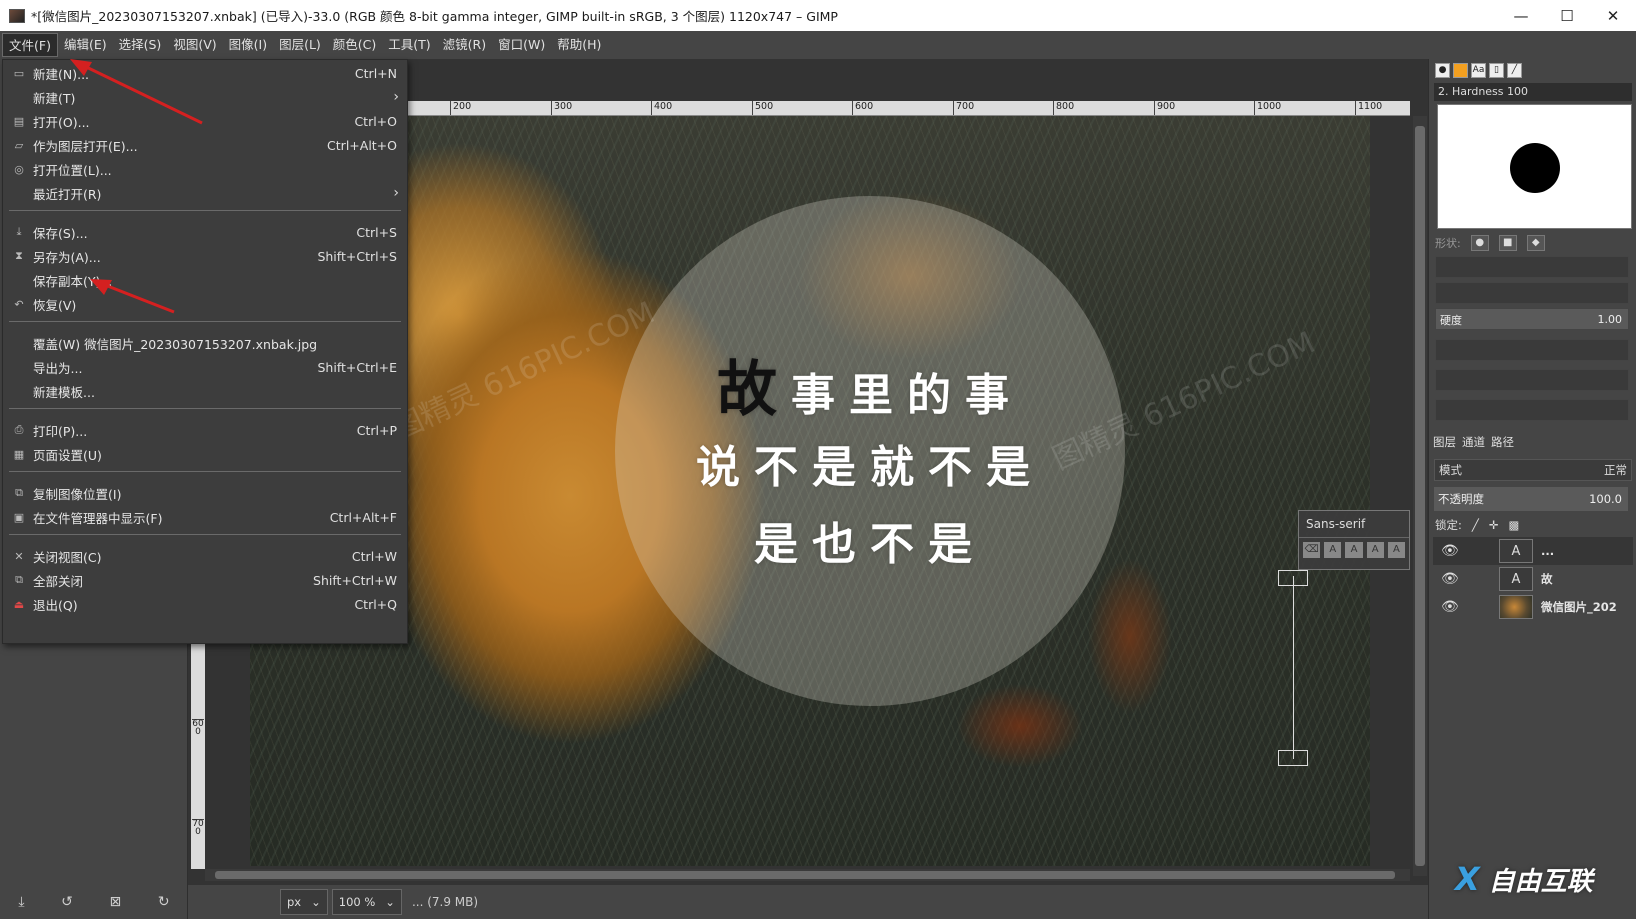  I want to click on poem-line-1: 故事里的事, so click(870, 384).